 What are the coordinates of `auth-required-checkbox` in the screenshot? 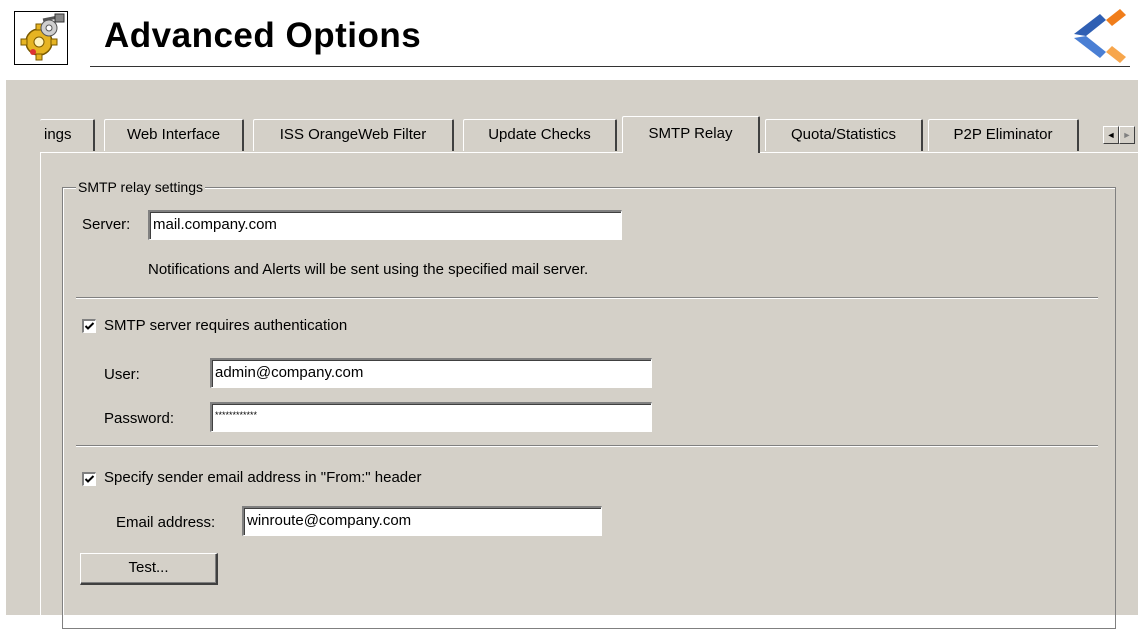 It's located at (89, 326).